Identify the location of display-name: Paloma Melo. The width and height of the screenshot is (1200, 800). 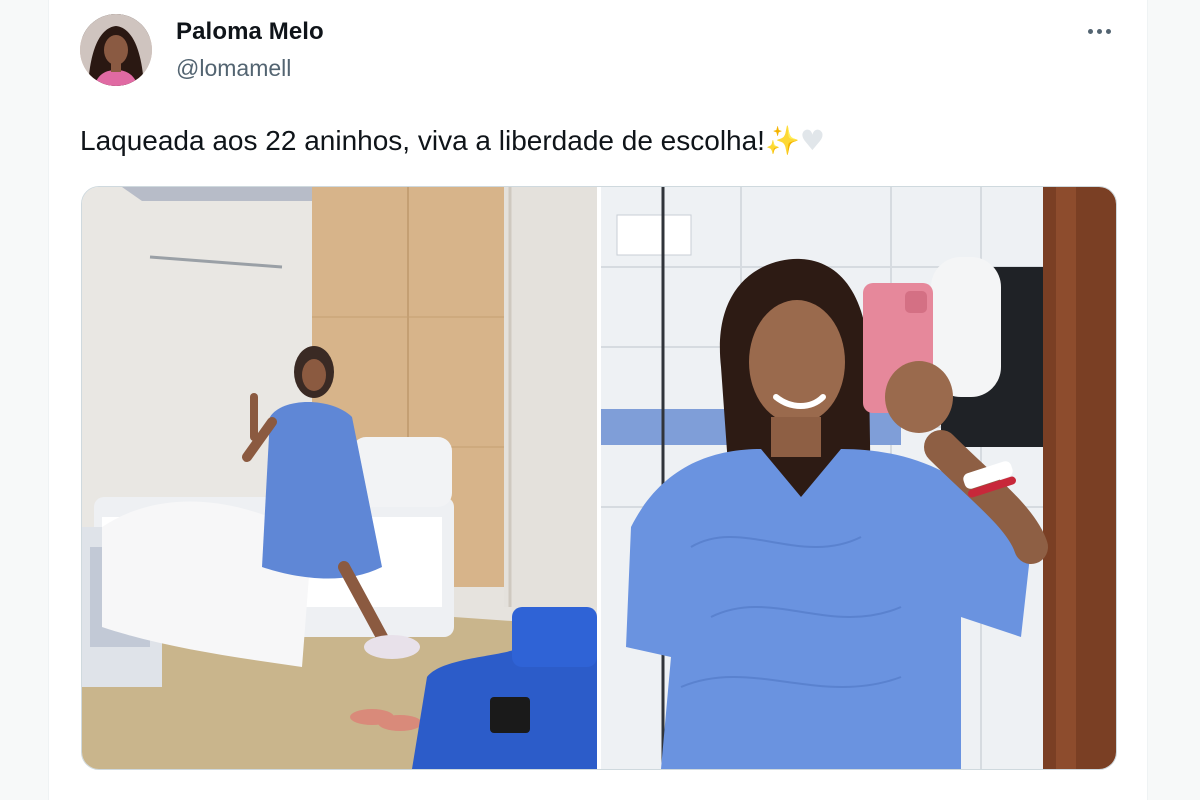
(250, 32).